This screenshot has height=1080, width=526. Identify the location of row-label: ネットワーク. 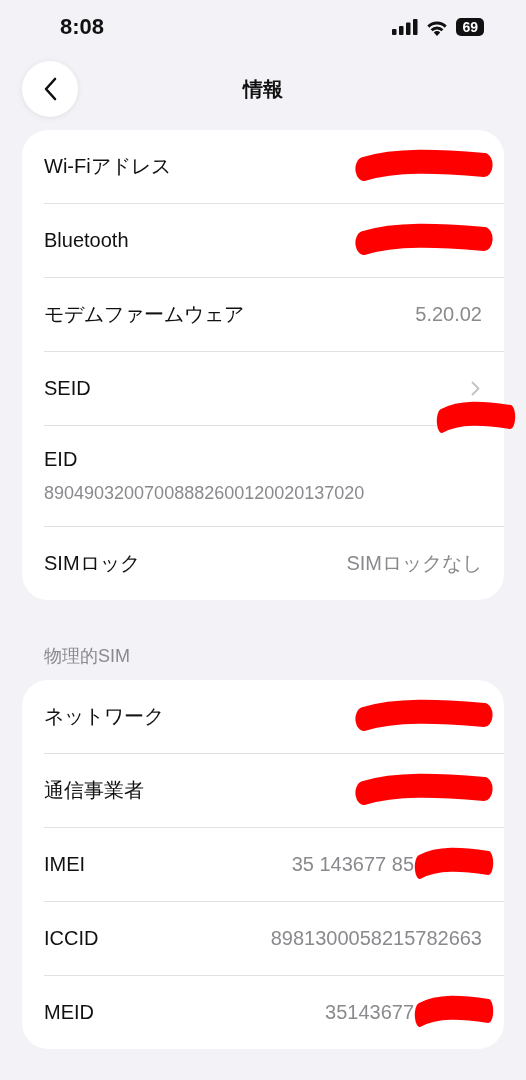
(104, 716).